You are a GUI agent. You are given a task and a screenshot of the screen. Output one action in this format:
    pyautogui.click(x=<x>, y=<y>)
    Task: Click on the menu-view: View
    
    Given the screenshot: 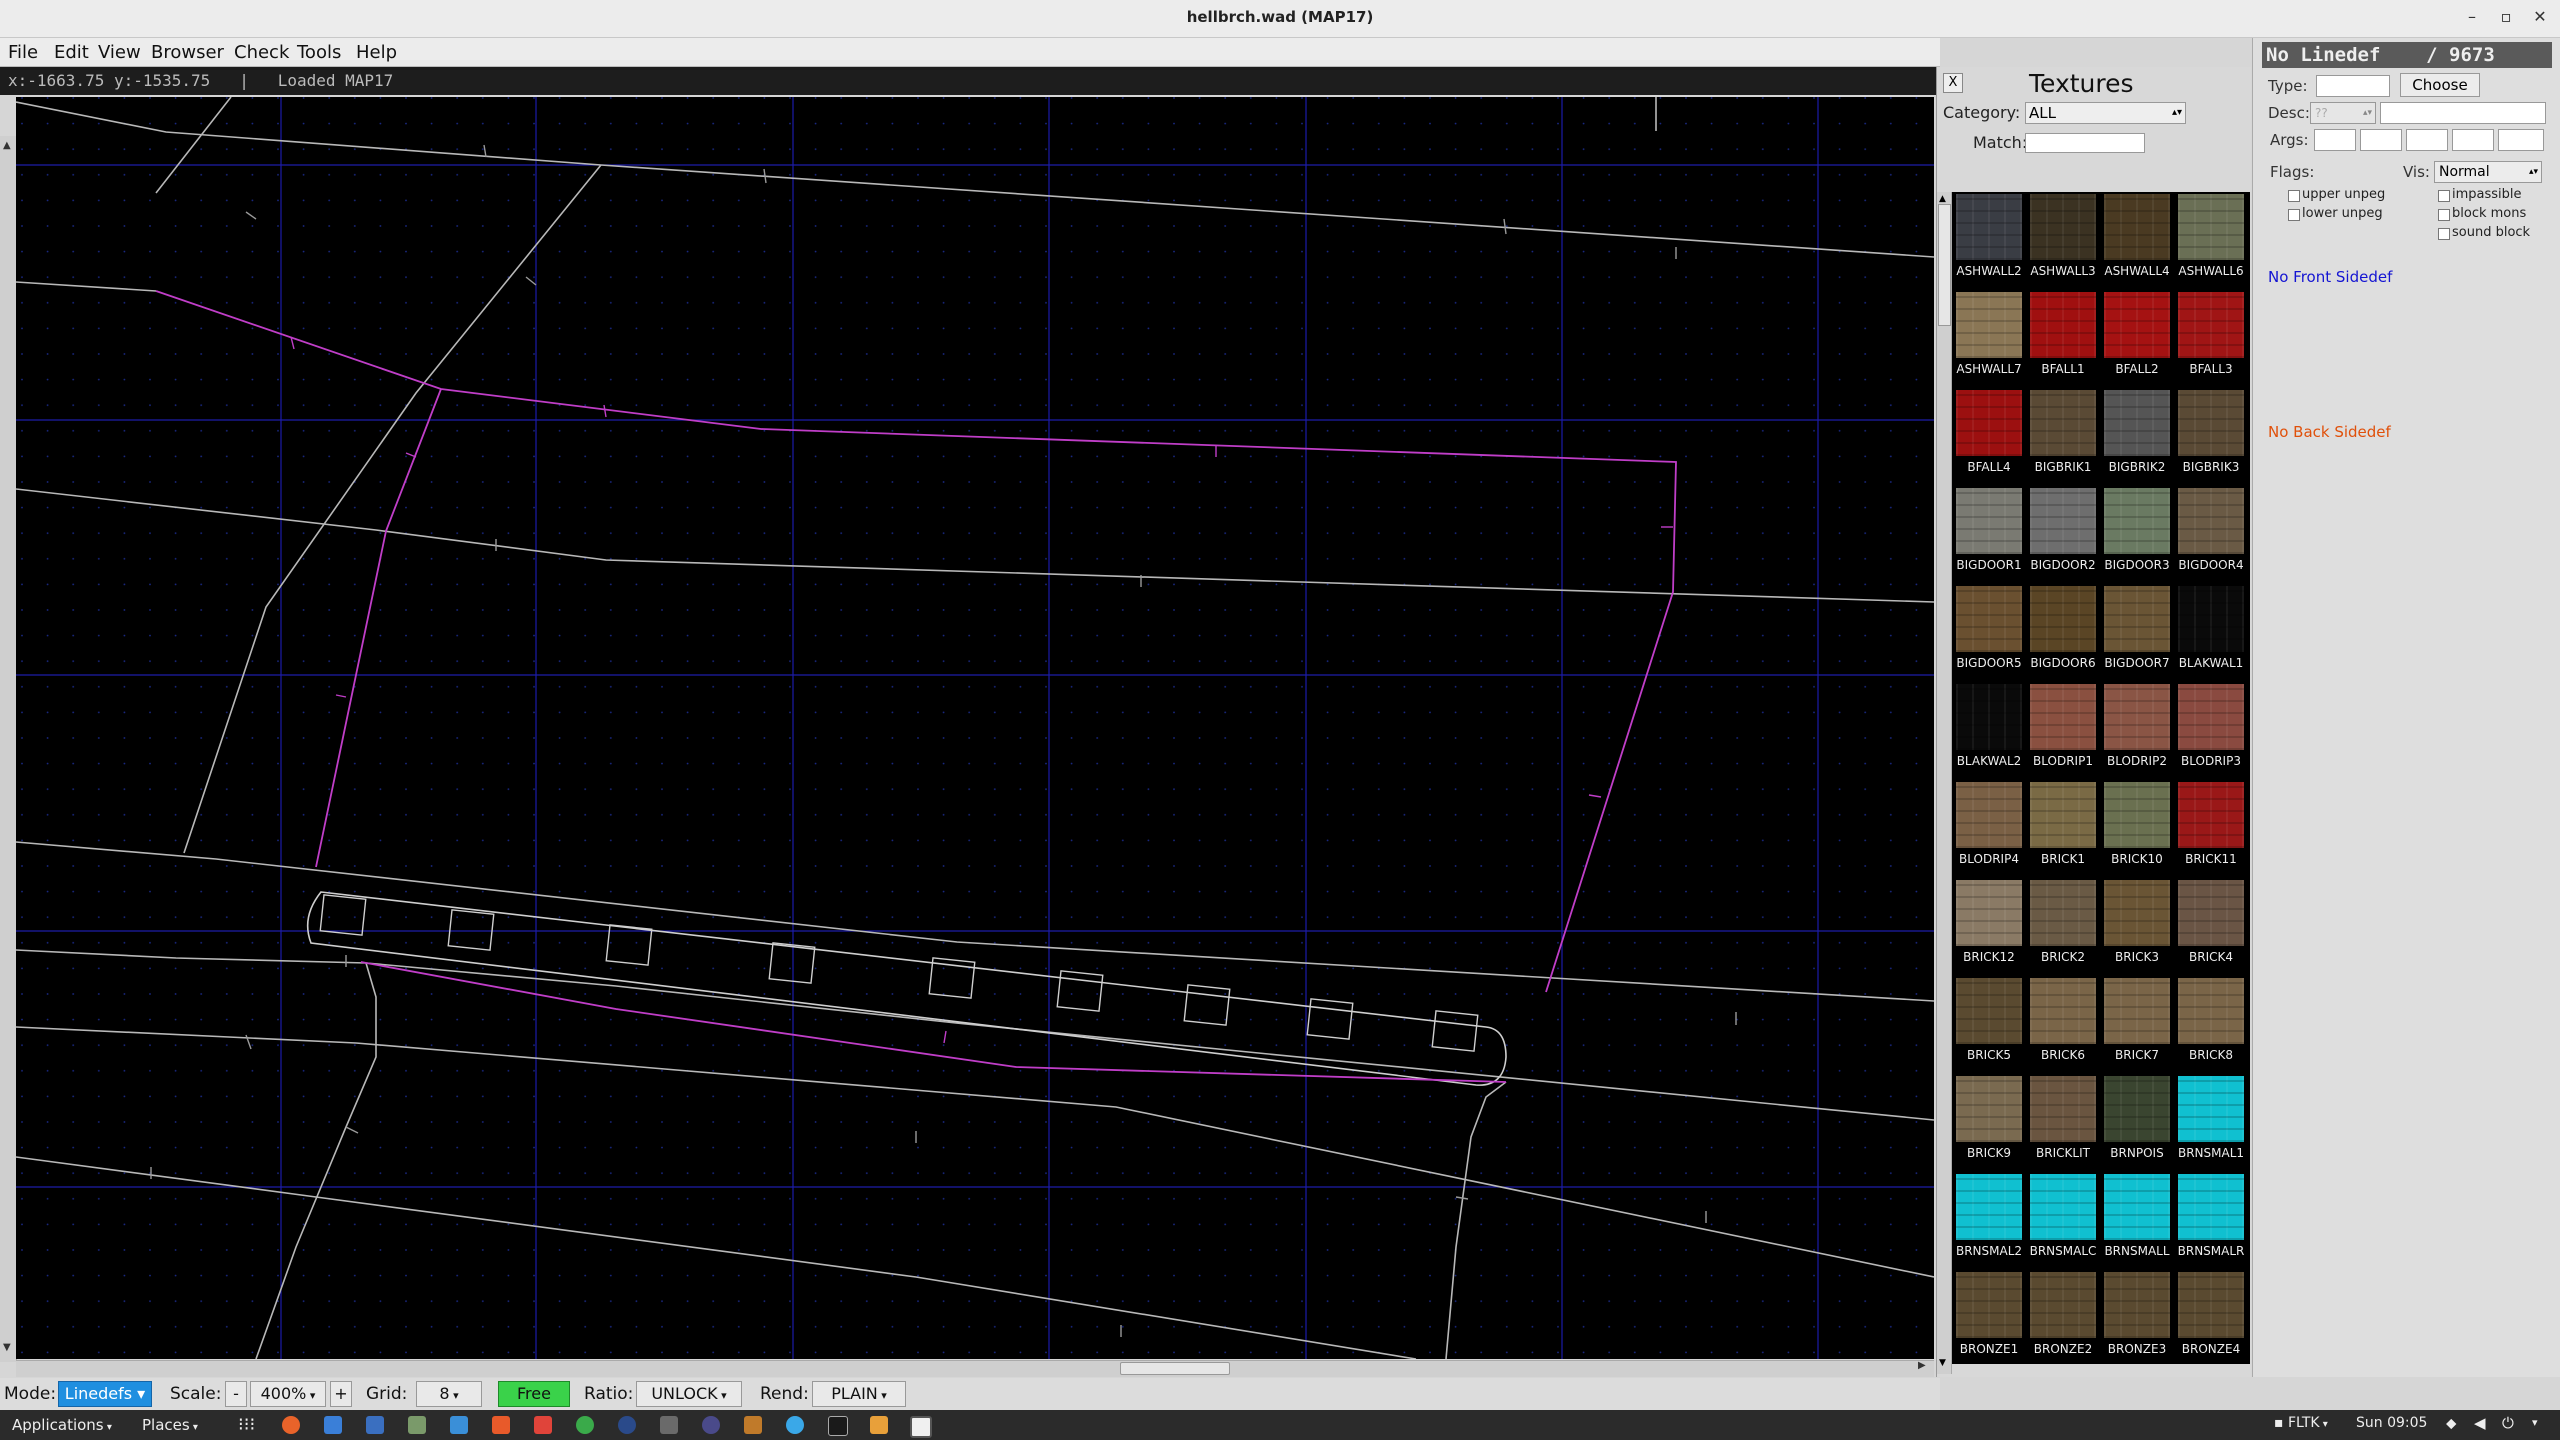 What is the action you would take?
    pyautogui.click(x=119, y=52)
    